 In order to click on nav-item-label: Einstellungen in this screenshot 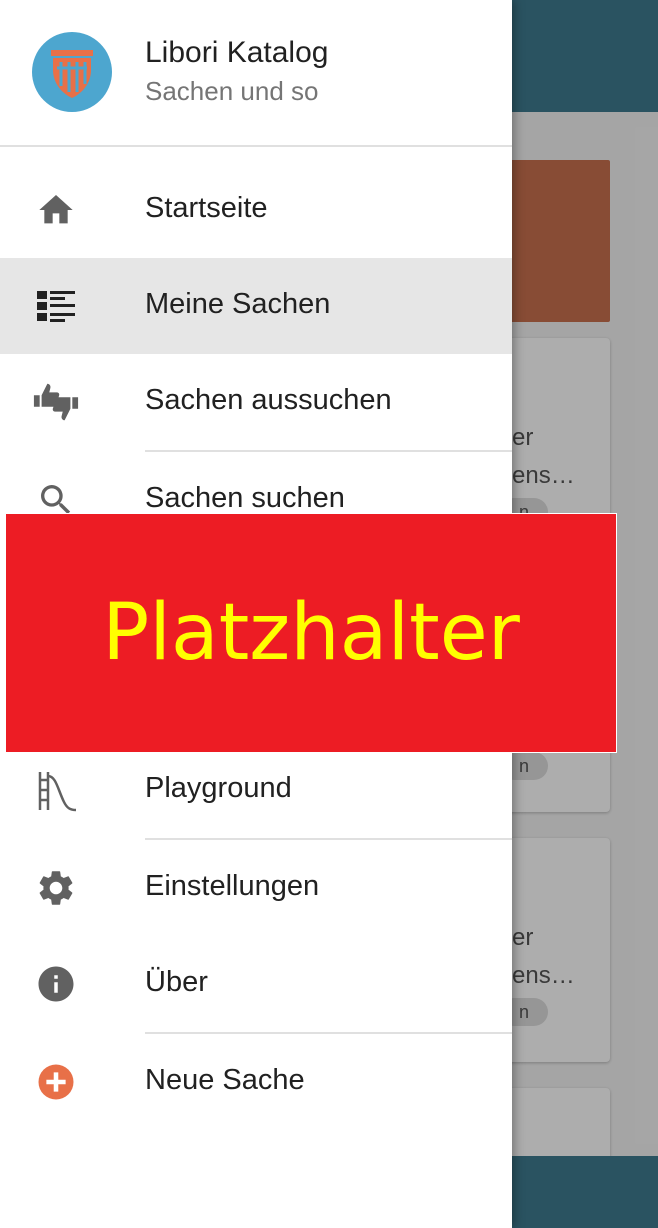, I will do `click(232, 886)`.